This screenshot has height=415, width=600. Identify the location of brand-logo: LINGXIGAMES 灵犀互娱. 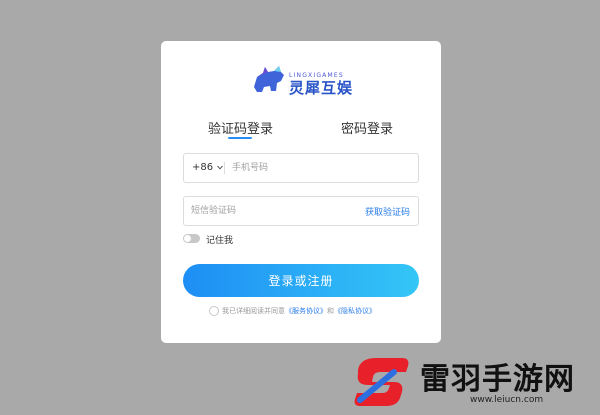
(306, 81).